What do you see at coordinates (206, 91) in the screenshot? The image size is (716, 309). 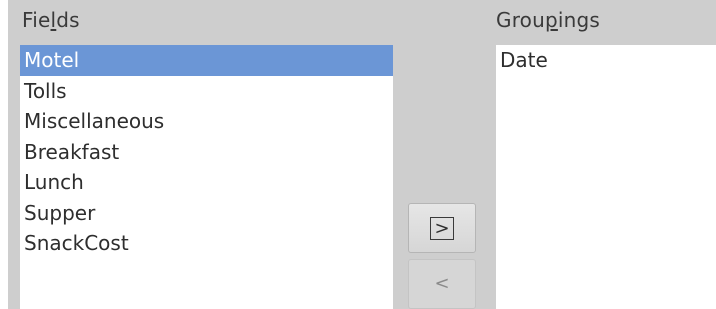 I see `fields-list-item: Tolls` at bounding box center [206, 91].